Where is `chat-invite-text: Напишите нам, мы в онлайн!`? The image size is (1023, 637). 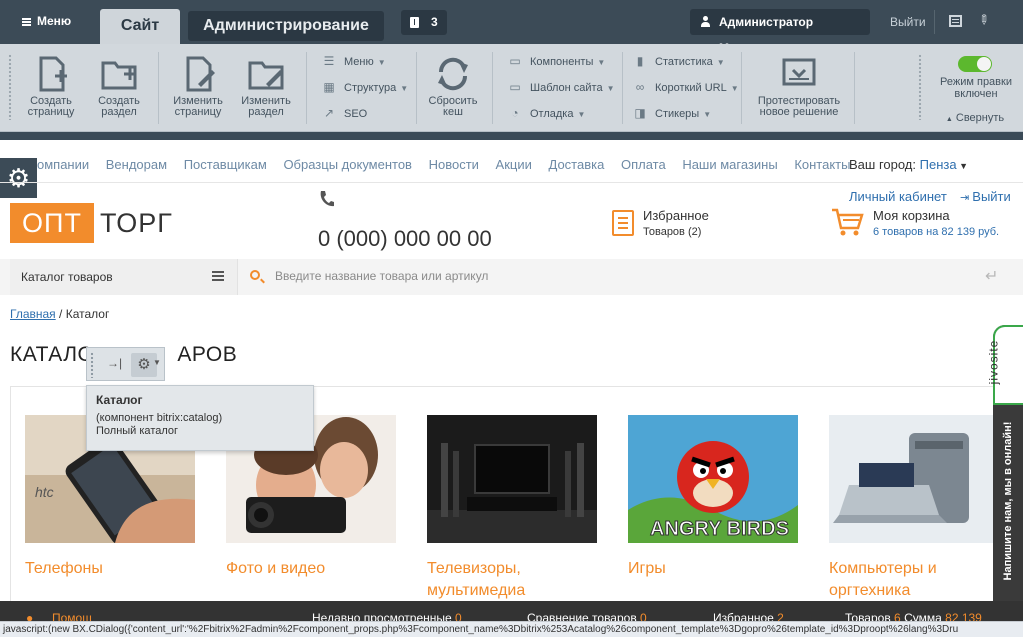
chat-invite-text: Напишите нам, мы в онлайн! is located at coordinates (1008, 501).